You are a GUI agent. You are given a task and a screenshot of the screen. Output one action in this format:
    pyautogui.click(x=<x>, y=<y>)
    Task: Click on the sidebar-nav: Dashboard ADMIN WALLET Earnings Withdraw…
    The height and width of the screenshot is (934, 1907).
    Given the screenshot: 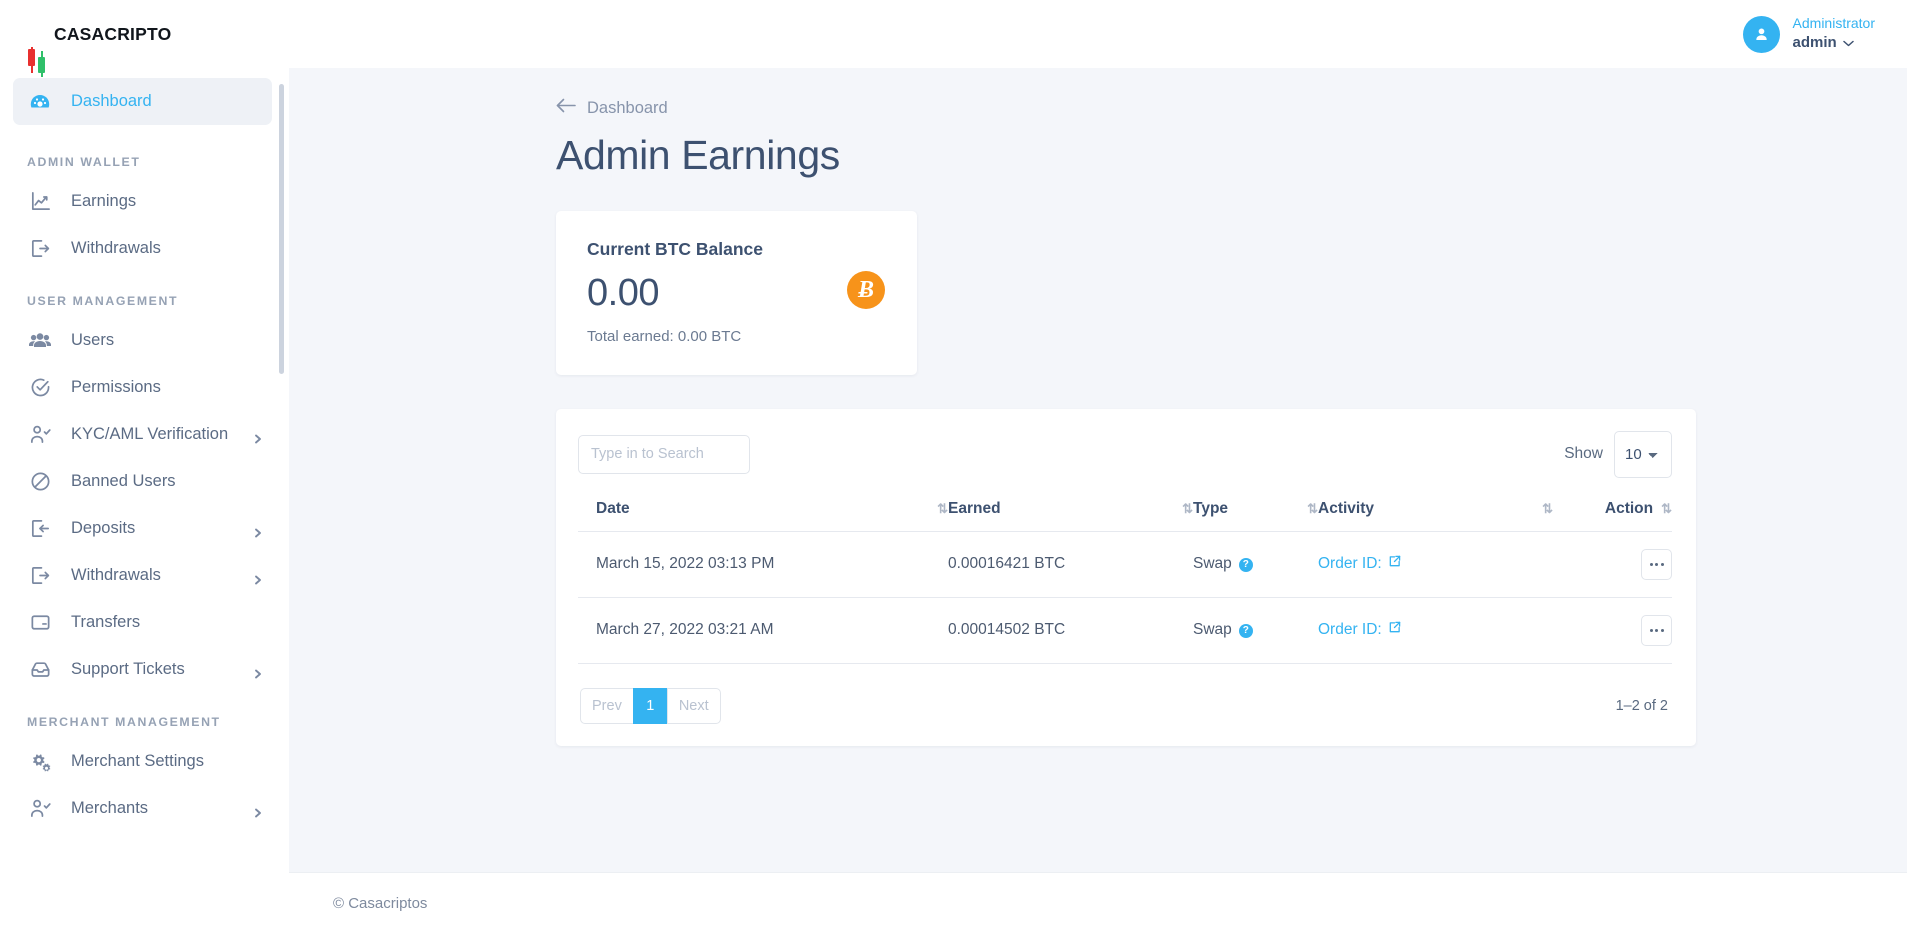 What is the action you would take?
    pyautogui.click(x=144, y=501)
    